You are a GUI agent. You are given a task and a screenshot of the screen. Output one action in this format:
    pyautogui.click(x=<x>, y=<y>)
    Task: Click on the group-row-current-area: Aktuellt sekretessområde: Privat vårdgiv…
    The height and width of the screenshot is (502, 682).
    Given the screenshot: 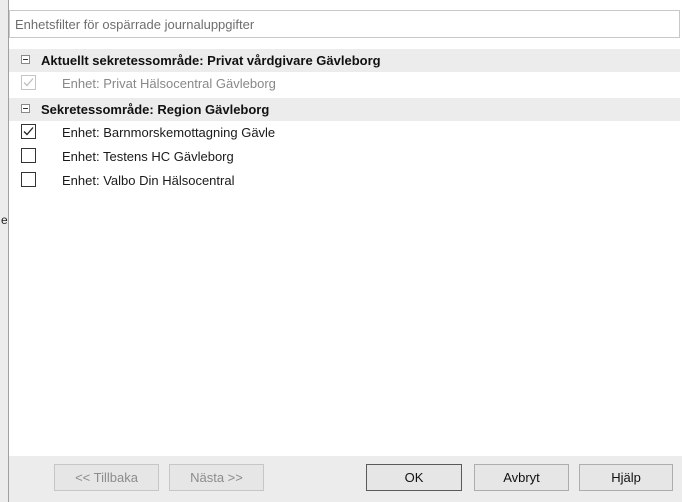 What is the action you would take?
    pyautogui.click(x=344, y=60)
    